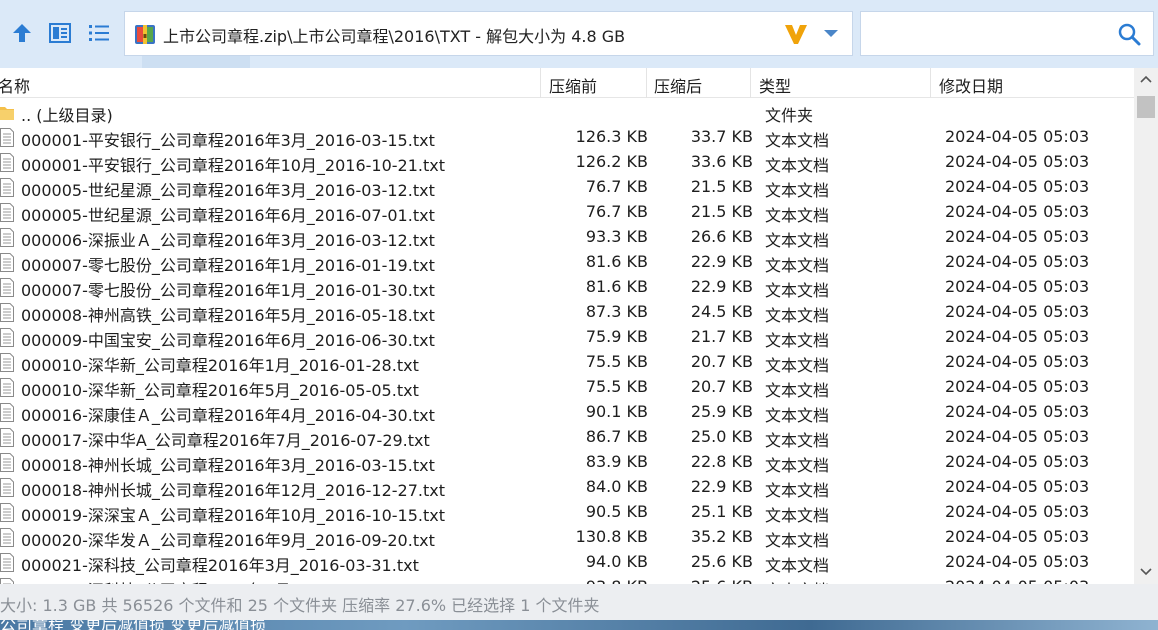 This screenshot has width=1158, height=630. I want to click on preview-pane-button, so click(60, 33).